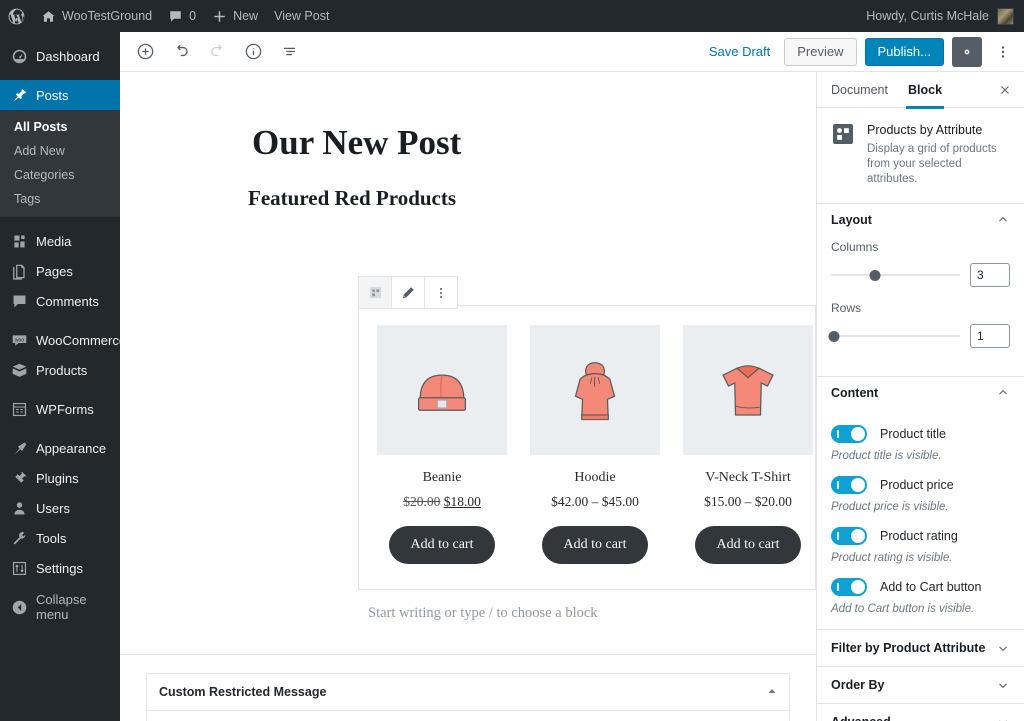 This screenshot has width=1024, height=721. I want to click on wp-logo-menu, so click(16, 16).